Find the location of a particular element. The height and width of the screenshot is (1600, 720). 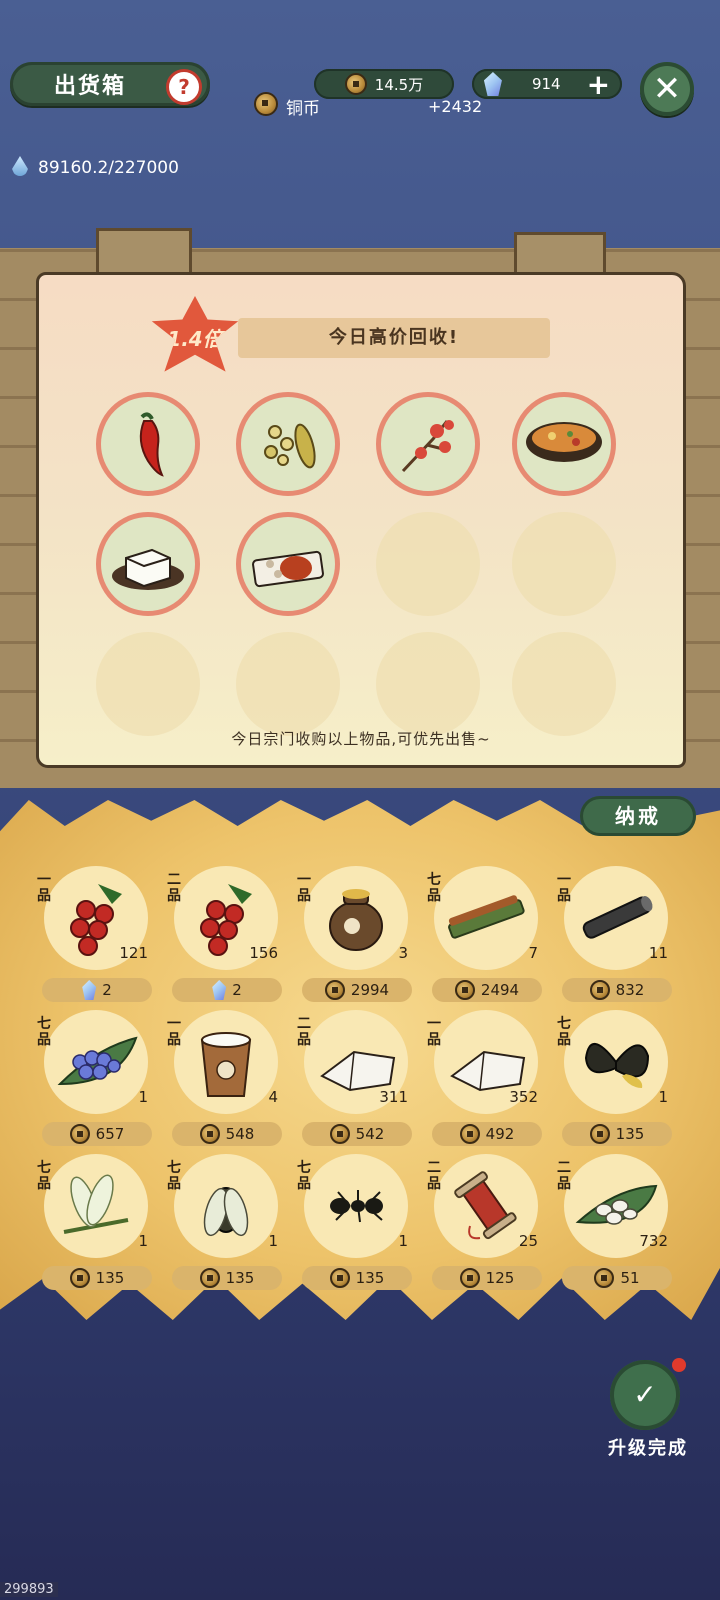

tofu-plate-icon is located at coordinates (148, 569).